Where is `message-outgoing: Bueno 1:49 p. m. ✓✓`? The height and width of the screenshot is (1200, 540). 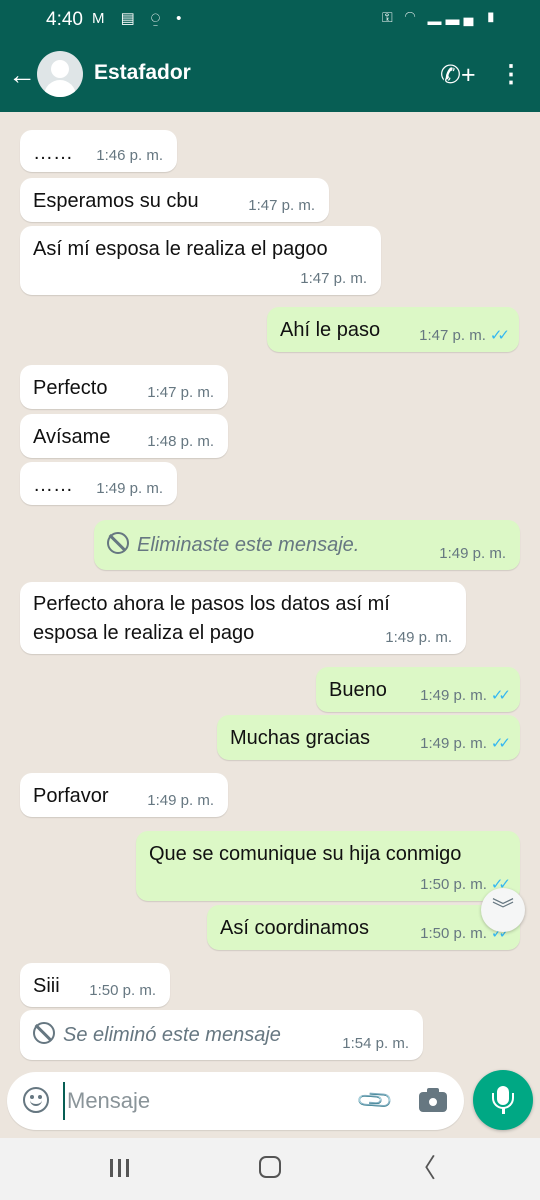 message-outgoing: Bueno 1:49 p. m. ✓✓ is located at coordinates (418, 689).